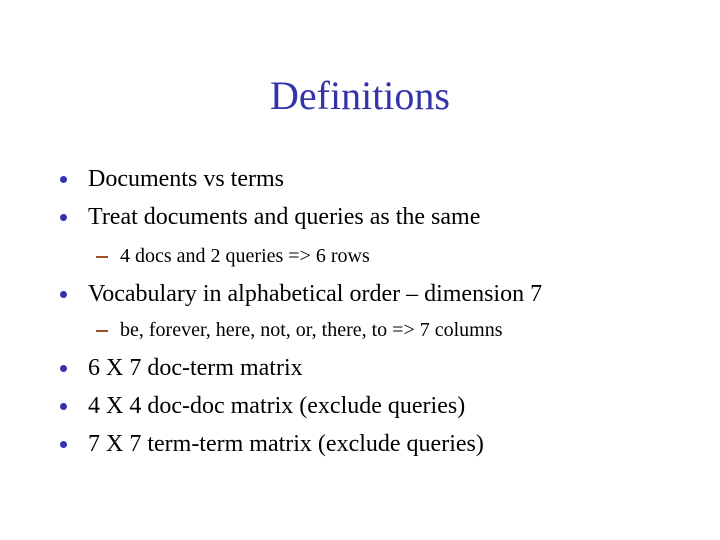 This screenshot has height=540, width=720. Describe the element at coordinates (245, 256) in the screenshot. I see `sub-bullet-text: 4 docs and 2 queries => 6 rows` at that location.